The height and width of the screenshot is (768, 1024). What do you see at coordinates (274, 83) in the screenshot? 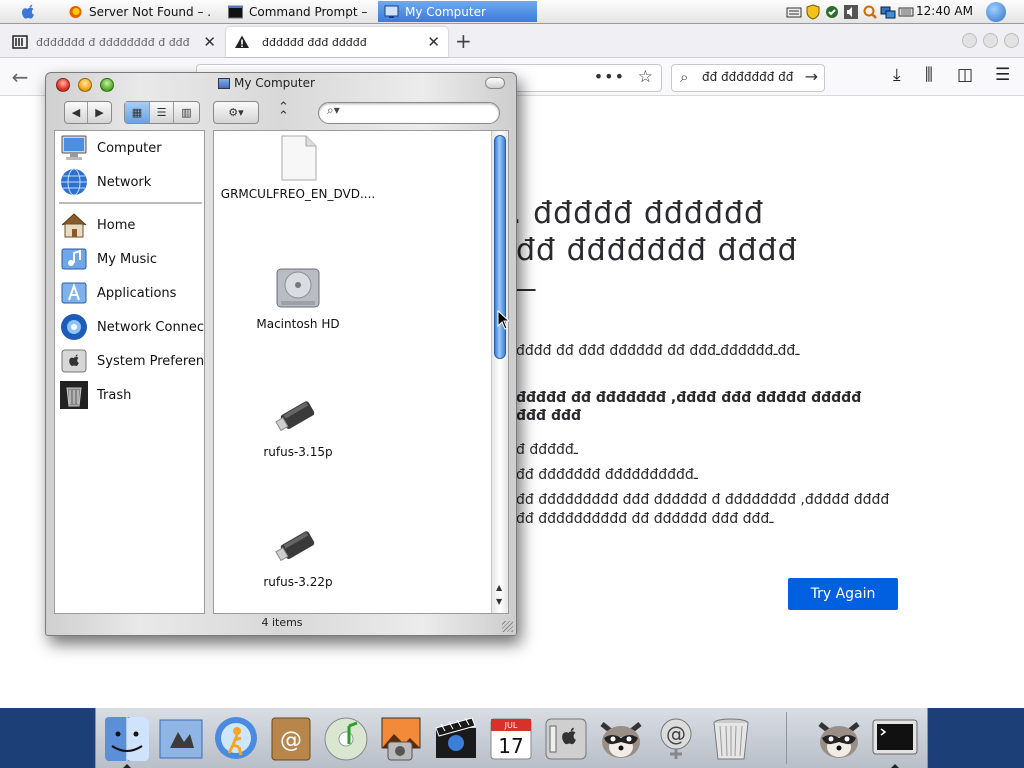
I see `window-title-text: My Computer` at bounding box center [274, 83].